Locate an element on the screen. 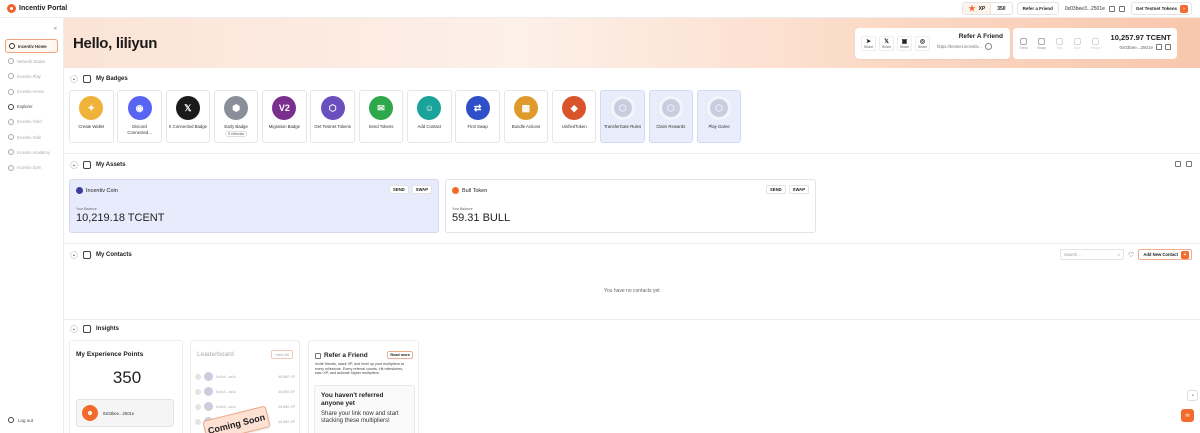 This screenshot has height=433, width=1200. sidebar-item-label: Incentiv Yield is located at coordinates (29, 122).